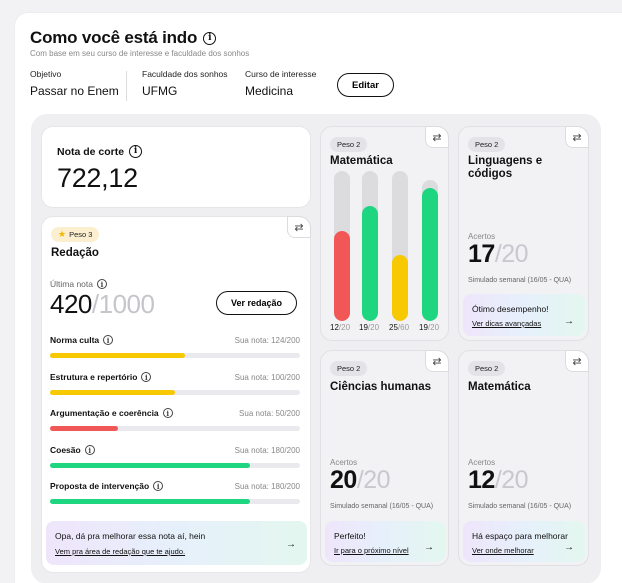 The image size is (622, 583). I want to click on nota-de-corte-label: Nota de corte i, so click(100, 151).